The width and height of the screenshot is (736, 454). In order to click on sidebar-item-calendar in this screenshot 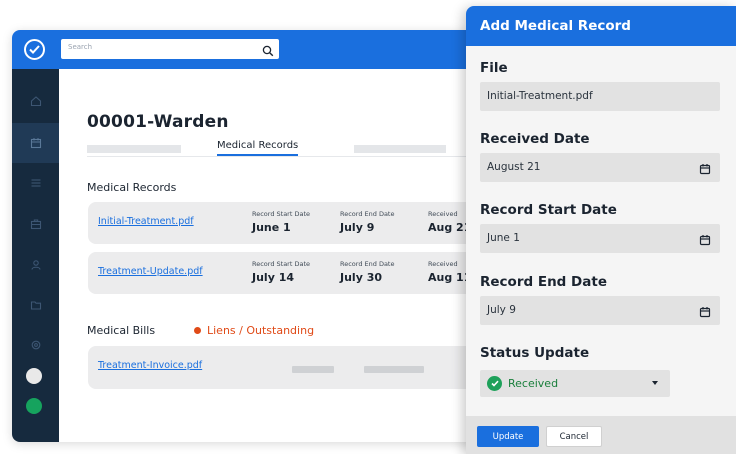, I will do `click(35, 143)`.